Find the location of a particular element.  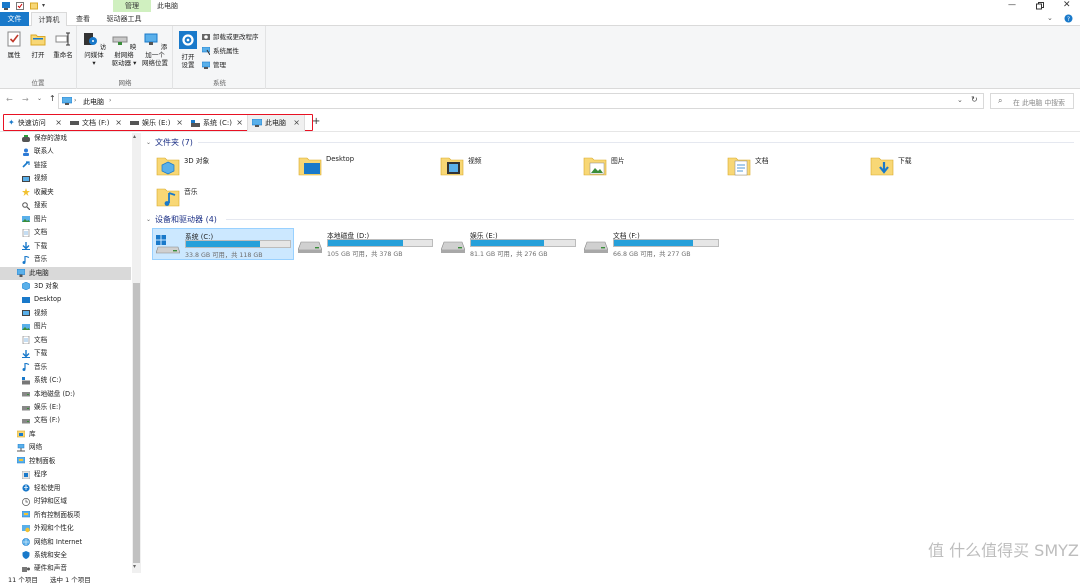

open-settings-button: 打开 设置 is located at coordinates (188, 50).